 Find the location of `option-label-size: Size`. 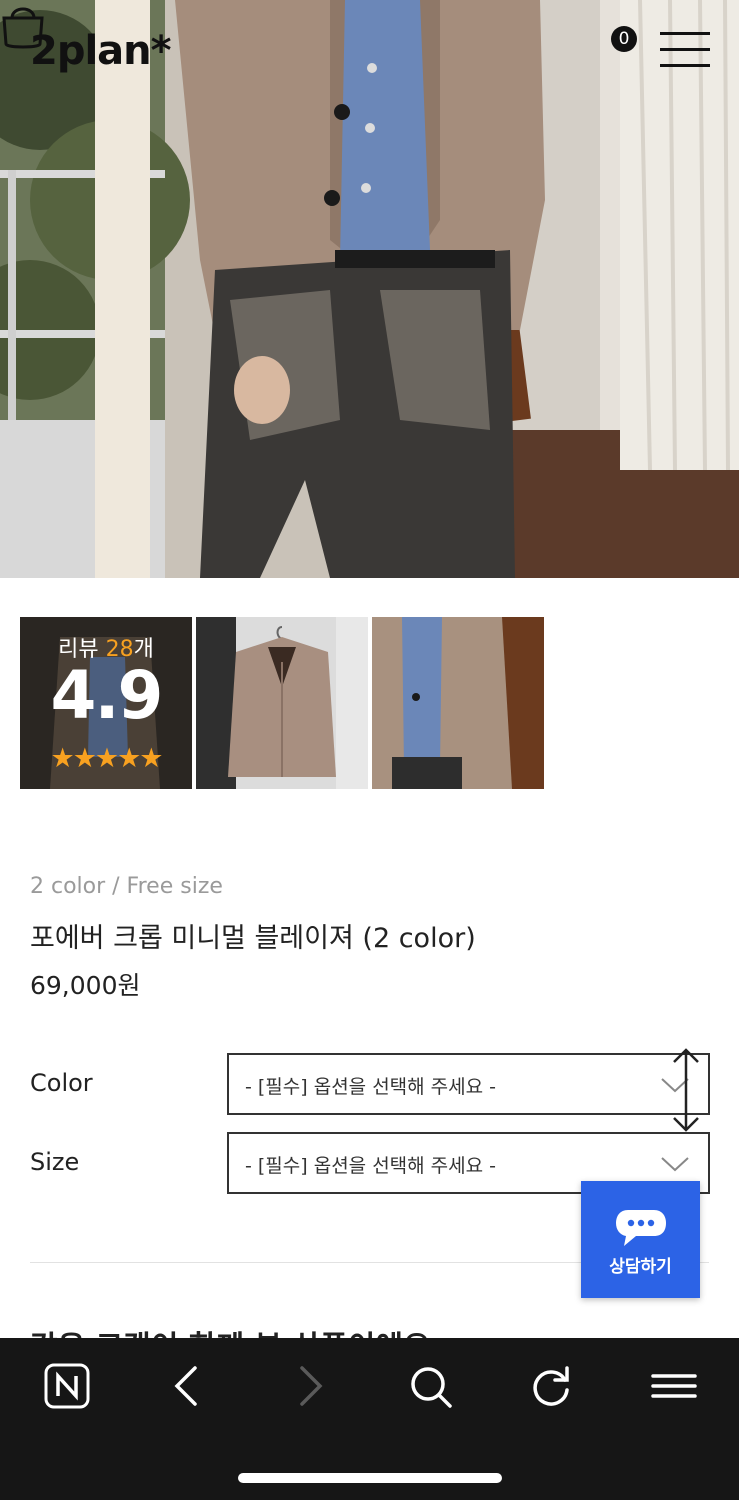

option-label-size: Size is located at coordinates (55, 1162).